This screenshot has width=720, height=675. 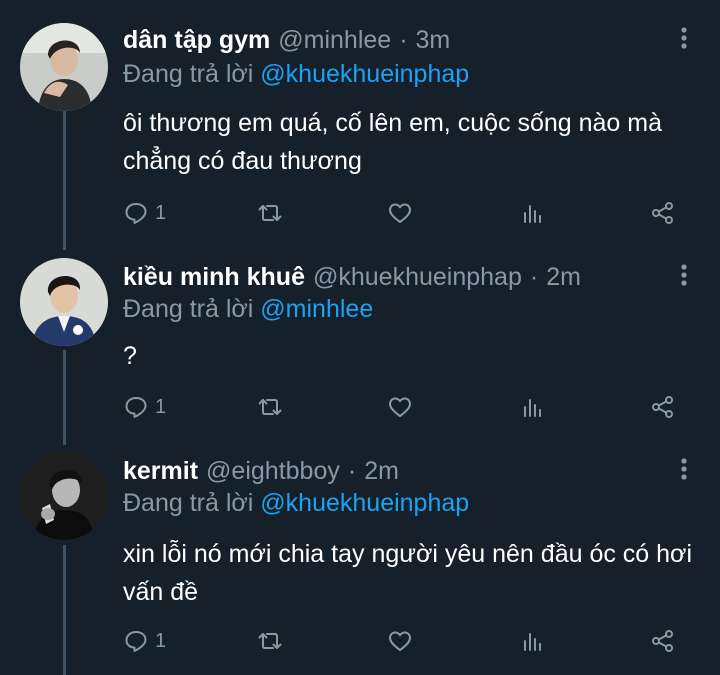 I want to click on mention-link: @minhlee, so click(x=316, y=309).